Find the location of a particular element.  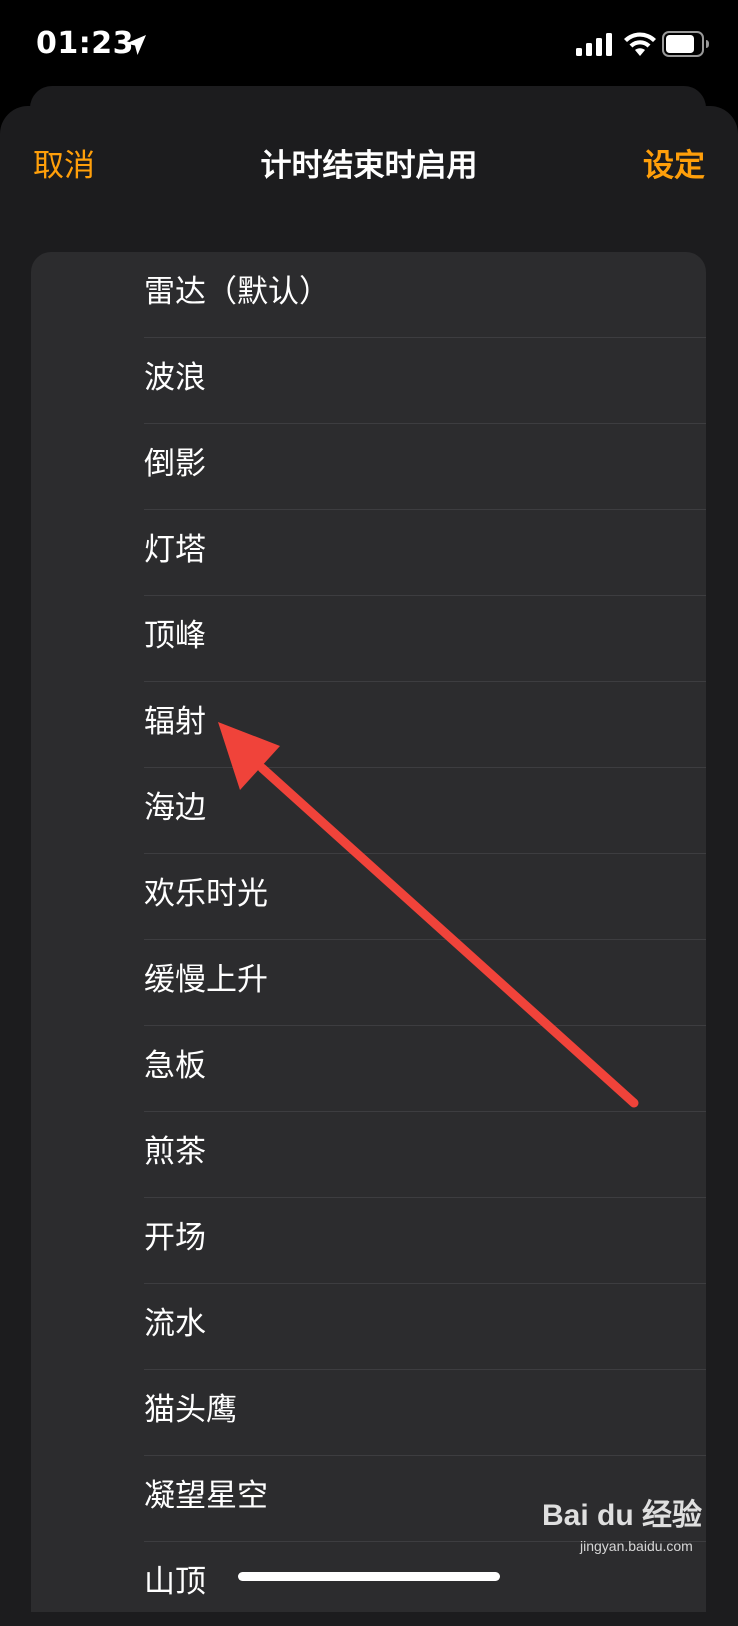

sound-item-label: 缓慢上升 is located at coordinates (206, 980).